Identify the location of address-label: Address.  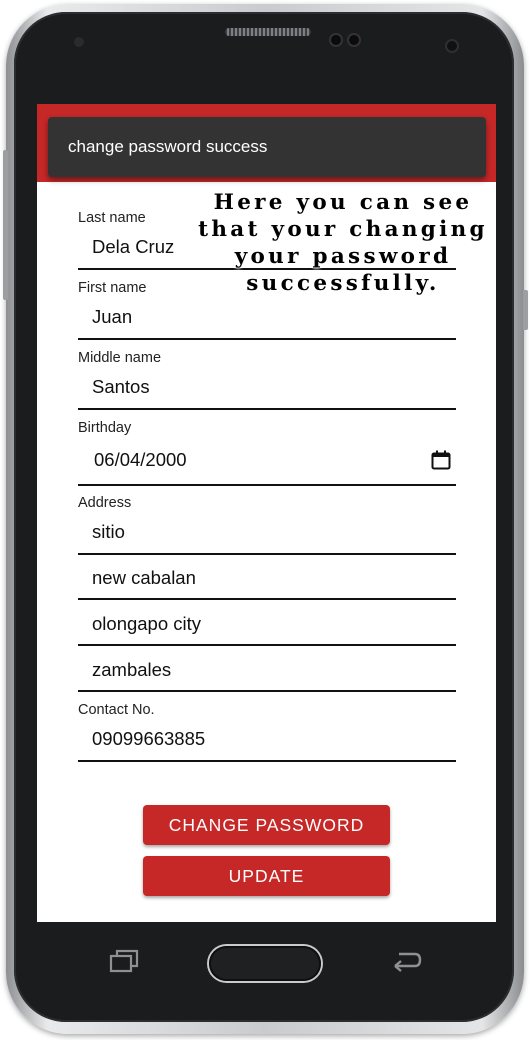
(105, 503).